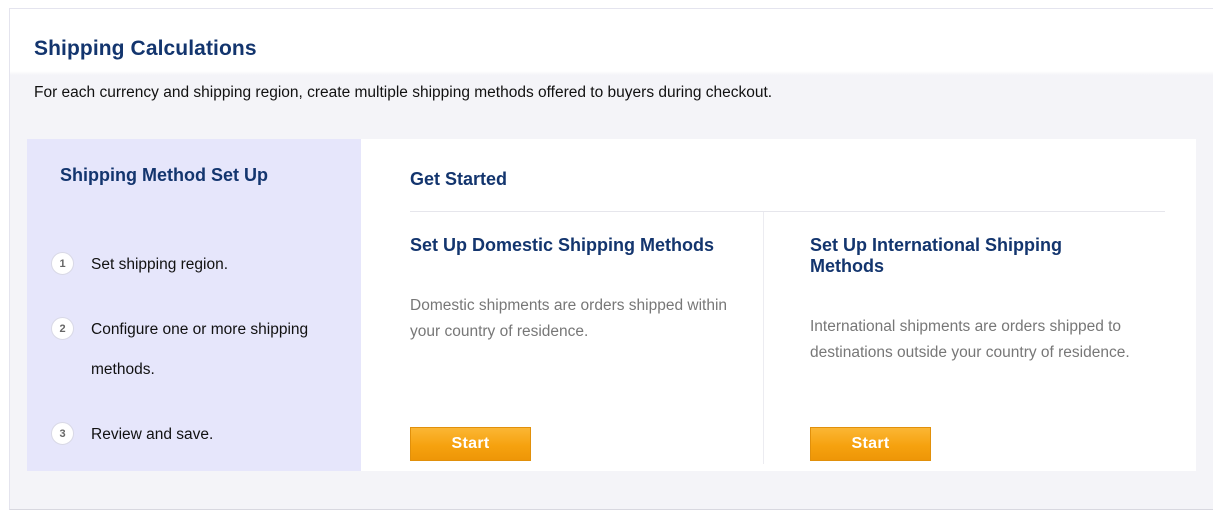  Describe the element at coordinates (459, 179) in the screenshot. I see `get-started-heading: Get Started` at that location.